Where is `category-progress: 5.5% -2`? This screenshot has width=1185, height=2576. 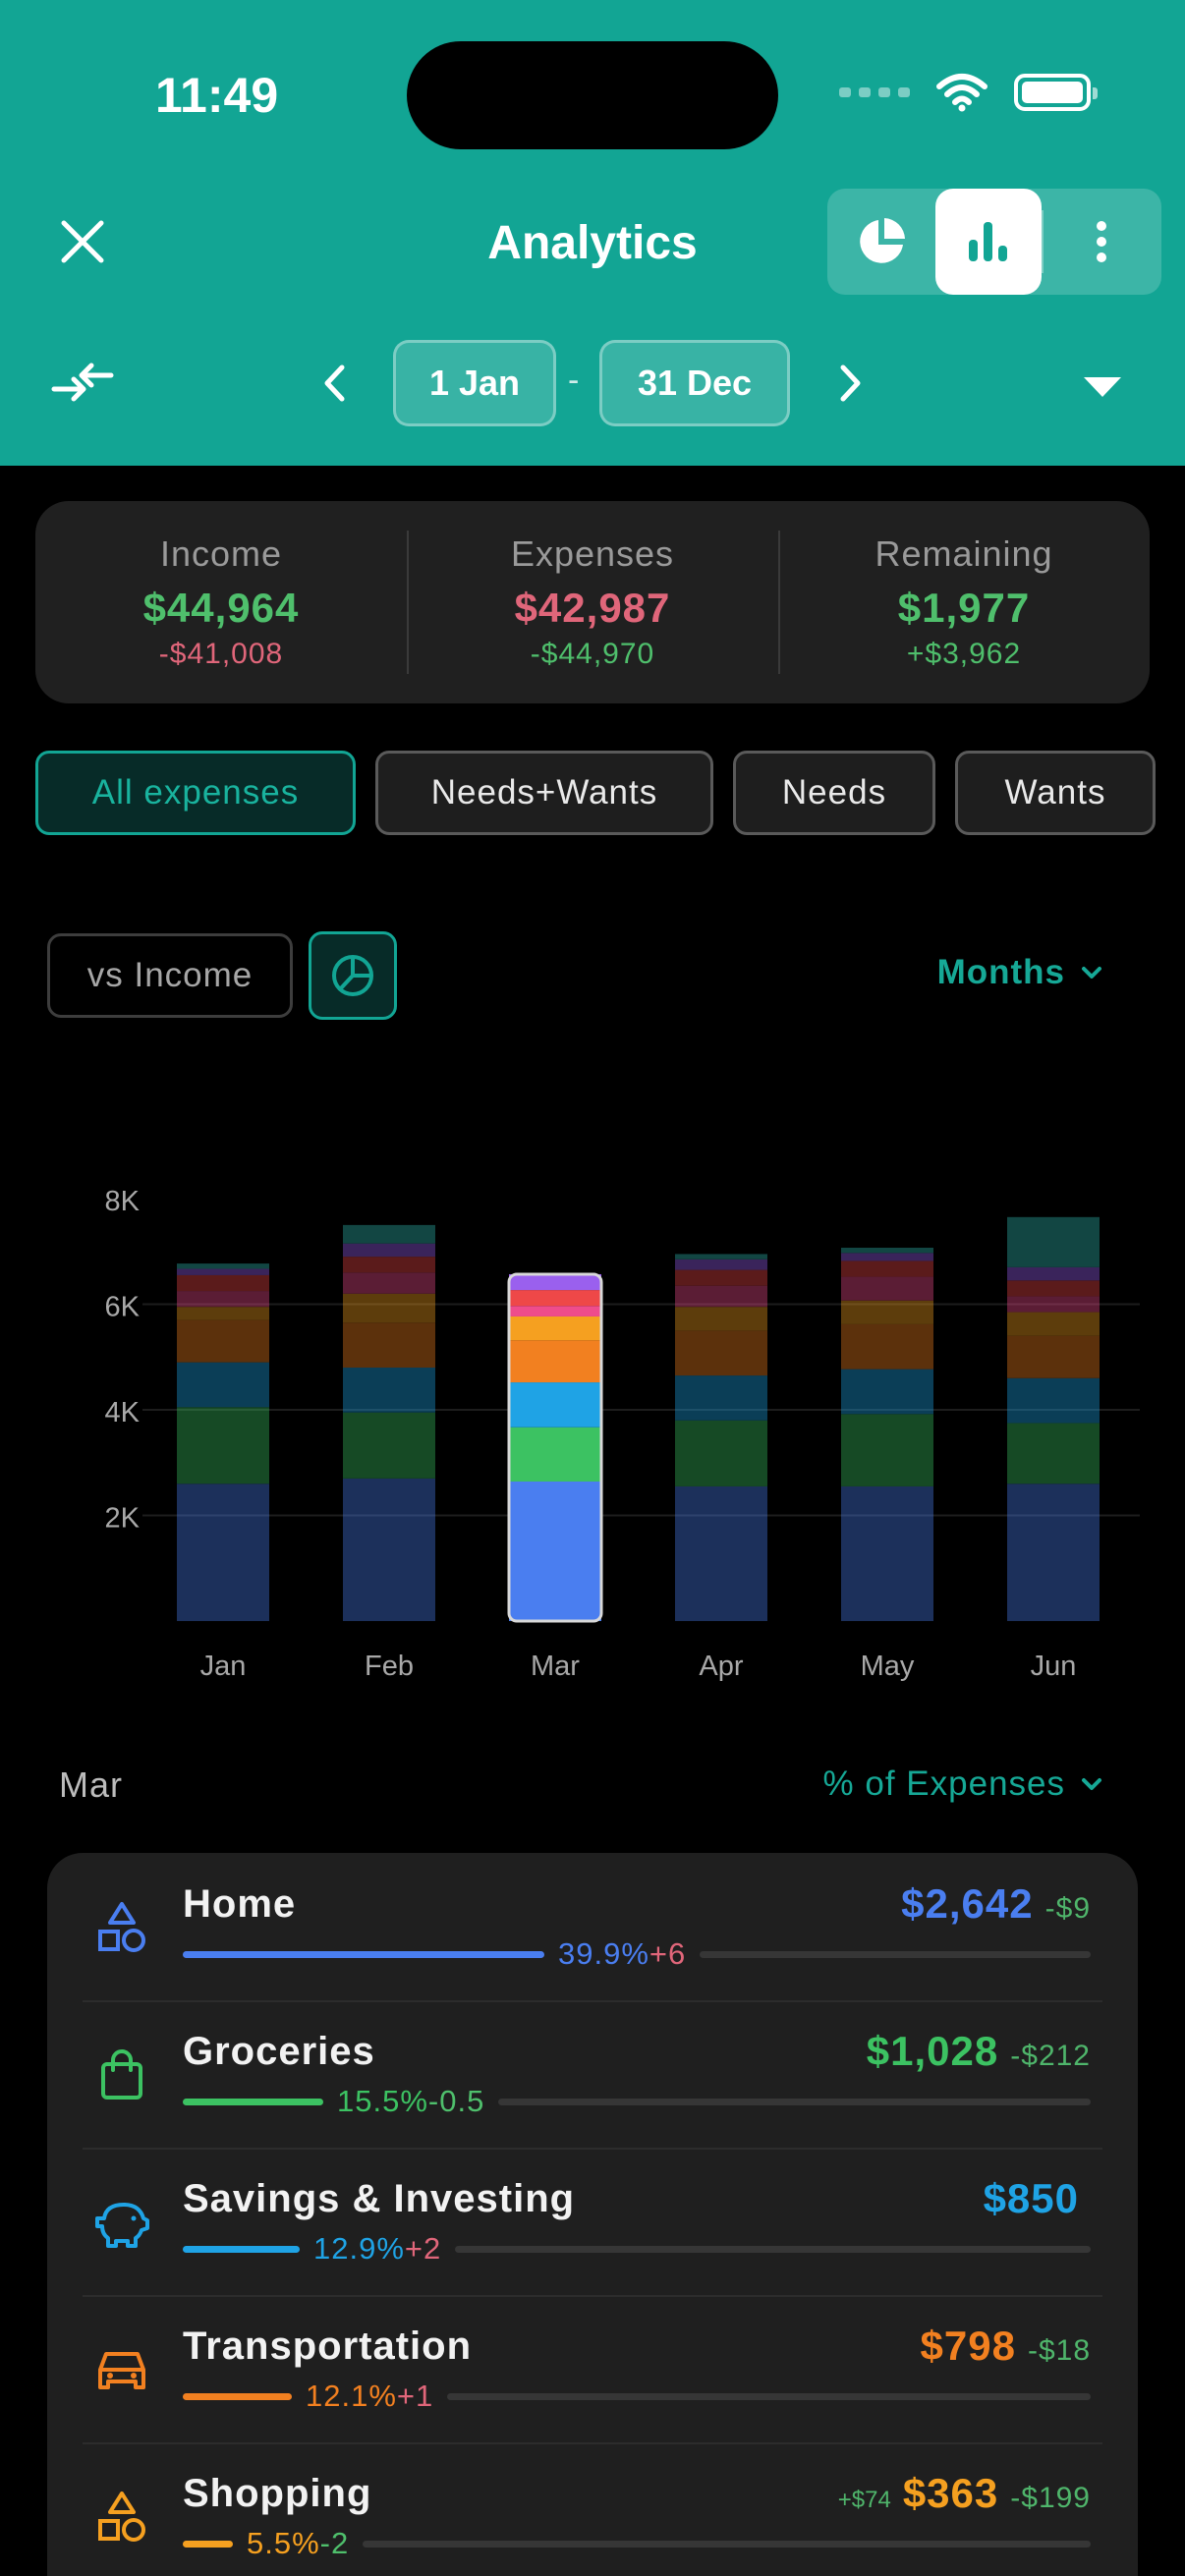 category-progress: 5.5% -2 is located at coordinates (637, 2543).